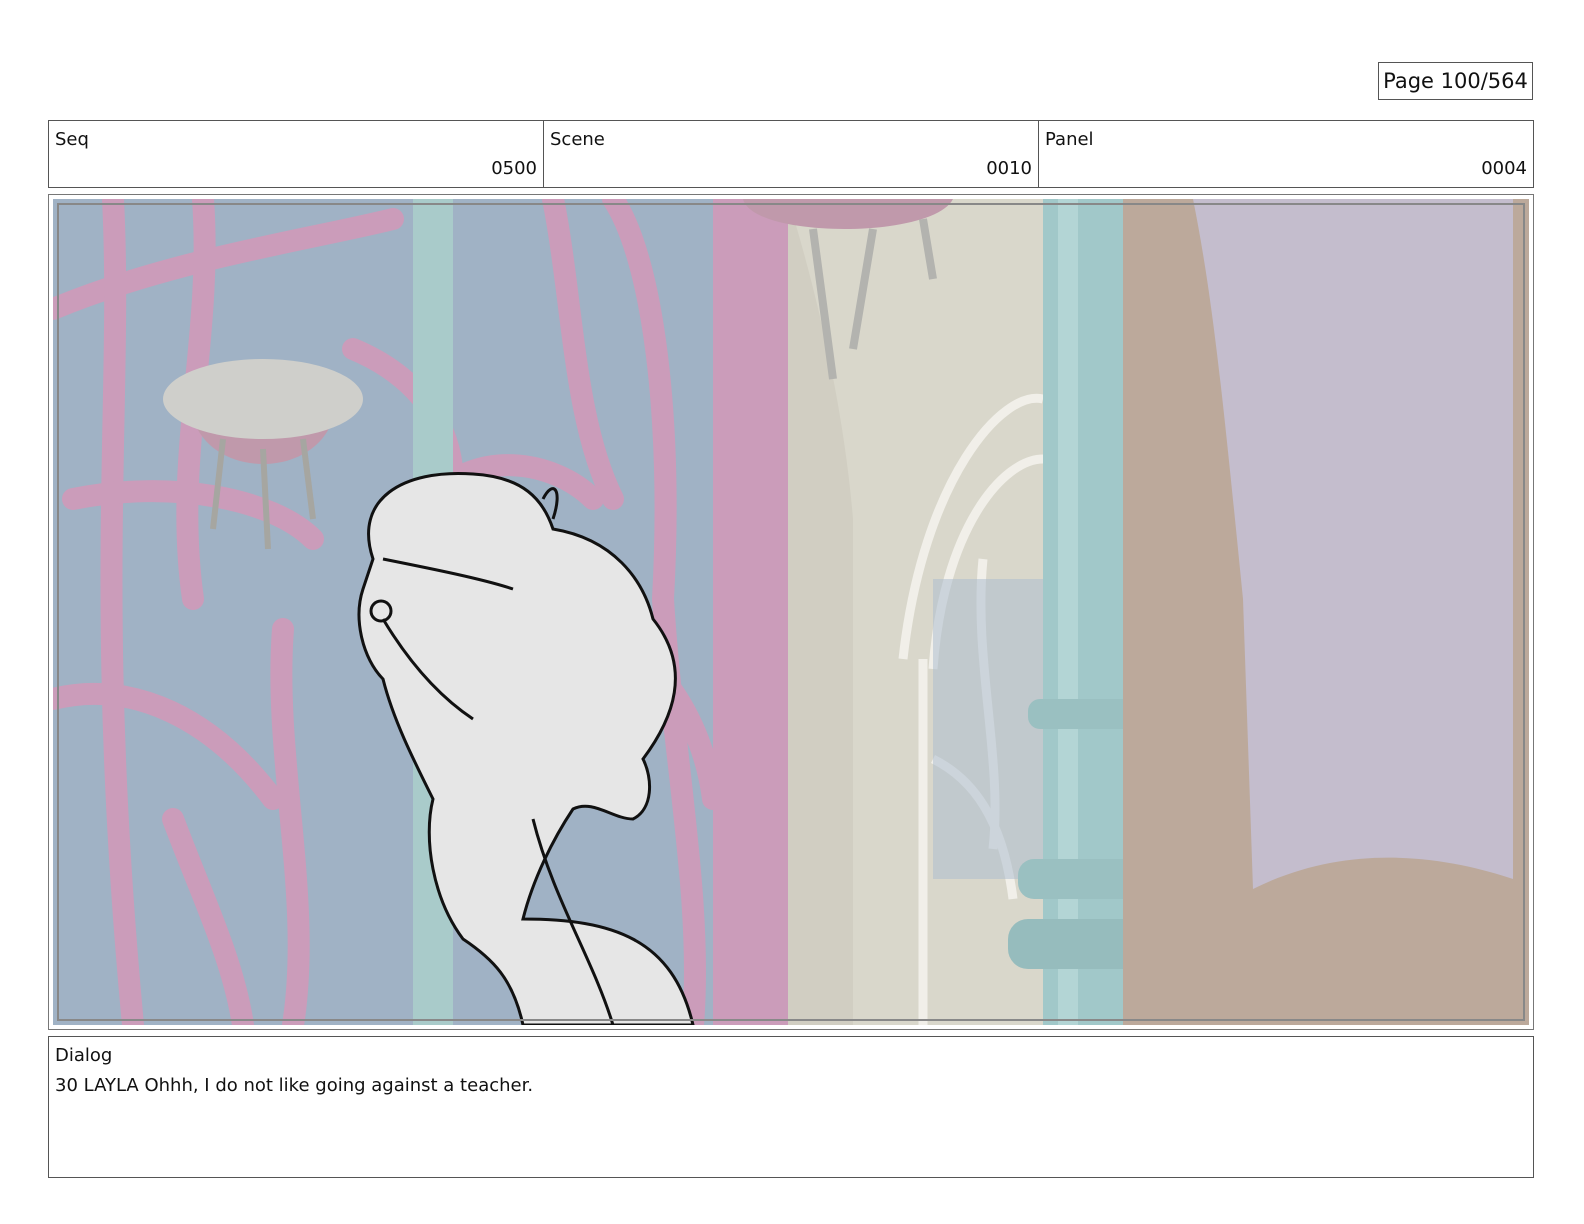 The width and height of the screenshot is (1584, 1224). What do you see at coordinates (1455, 81) in the screenshot?
I see `page-number: Page 100/564` at bounding box center [1455, 81].